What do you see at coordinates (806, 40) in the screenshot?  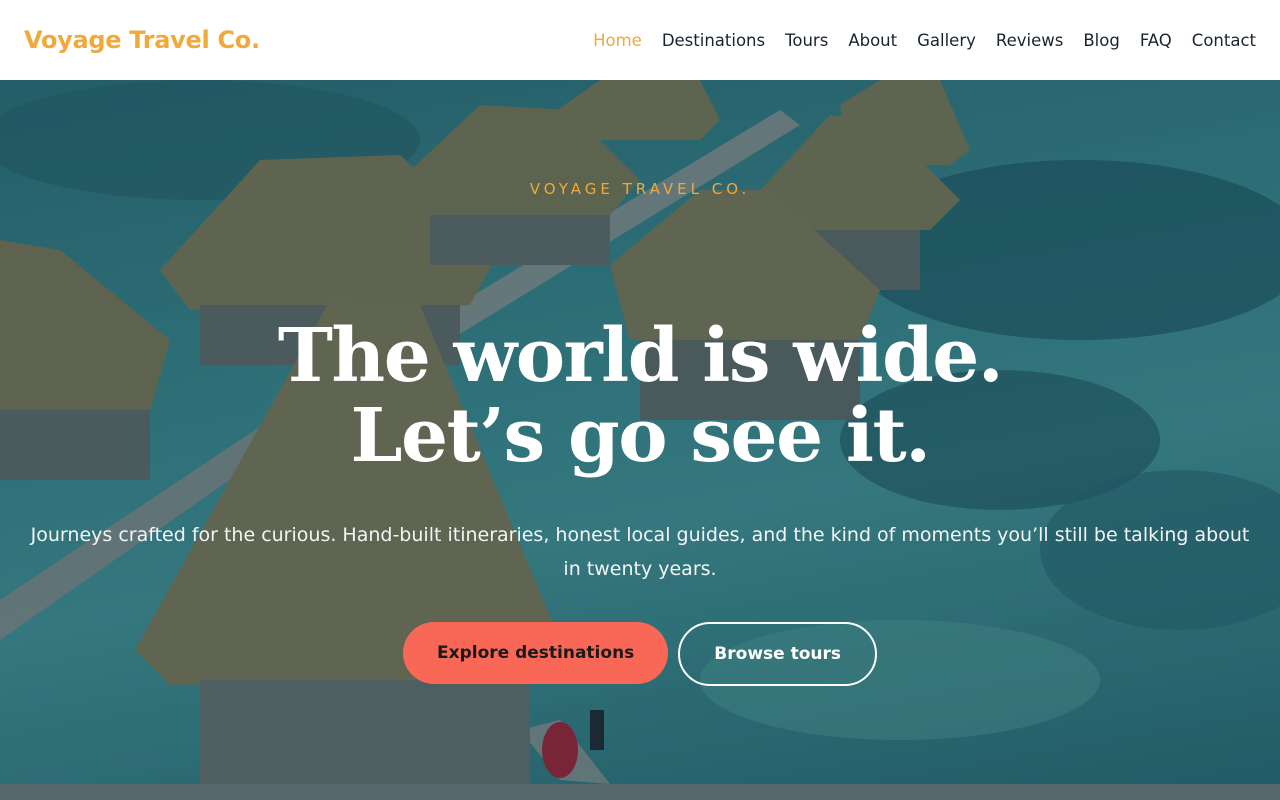 I see `nav-item-tours: Tours` at bounding box center [806, 40].